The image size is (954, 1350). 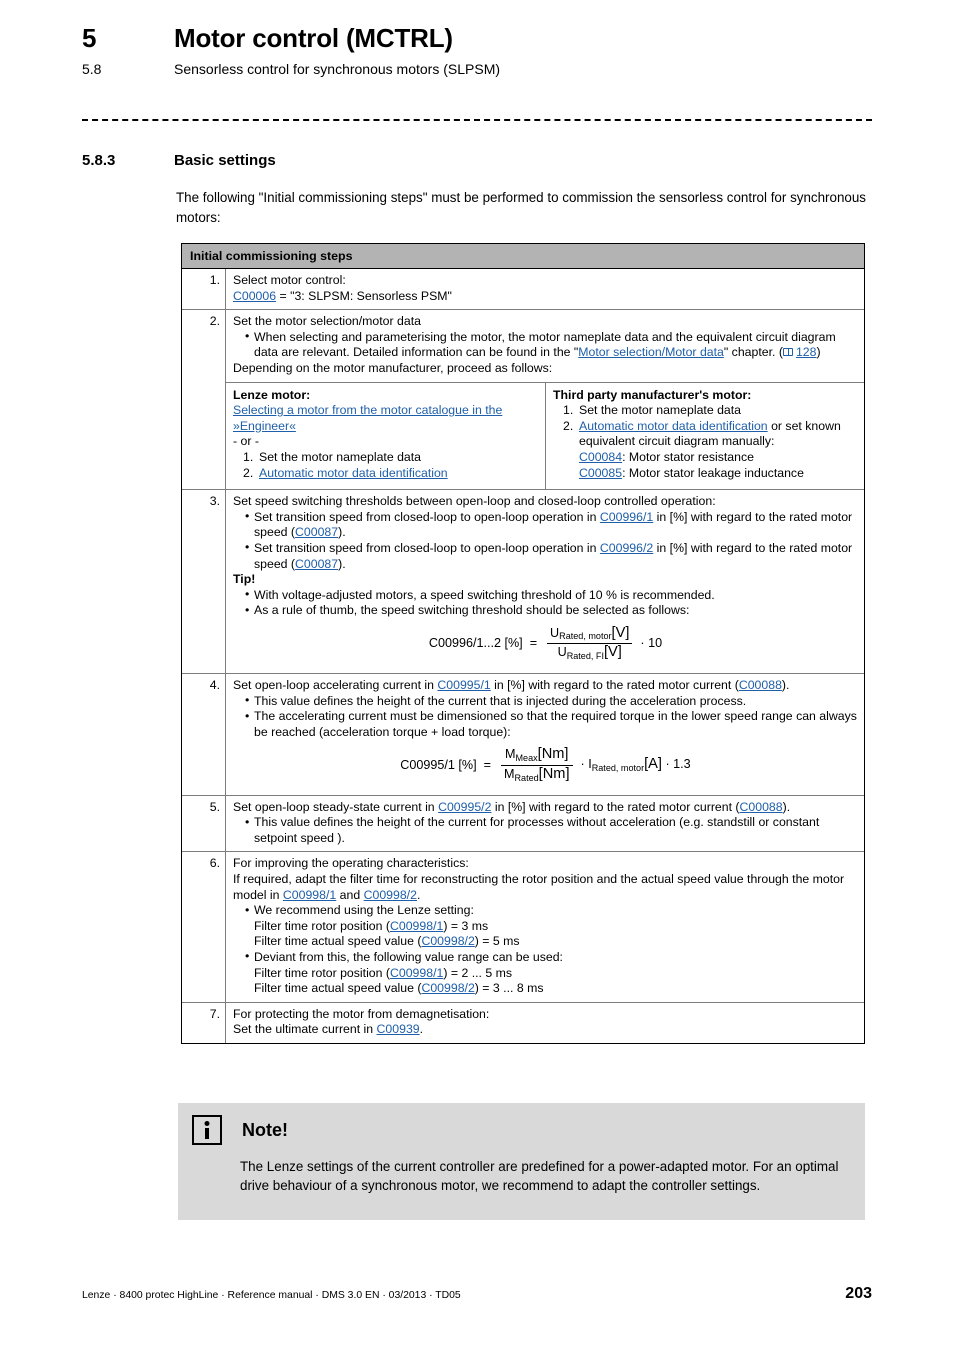 I want to click on step-number: 7., so click(x=204, y=1022).